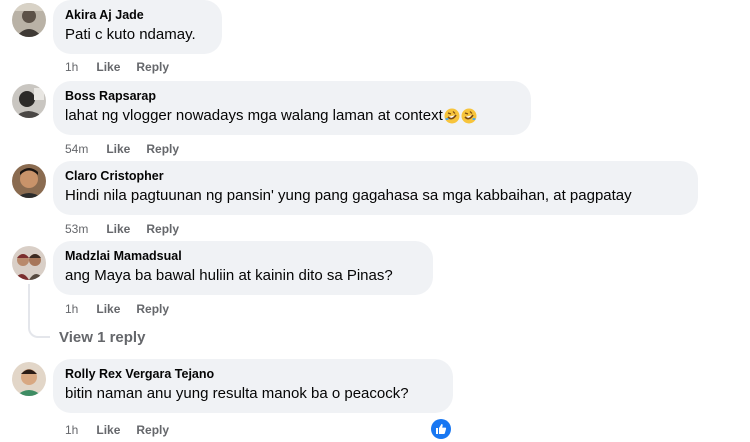  What do you see at coordinates (102, 338) in the screenshot?
I see `view-replies-link: View 1 reply` at bounding box center [102, 338].